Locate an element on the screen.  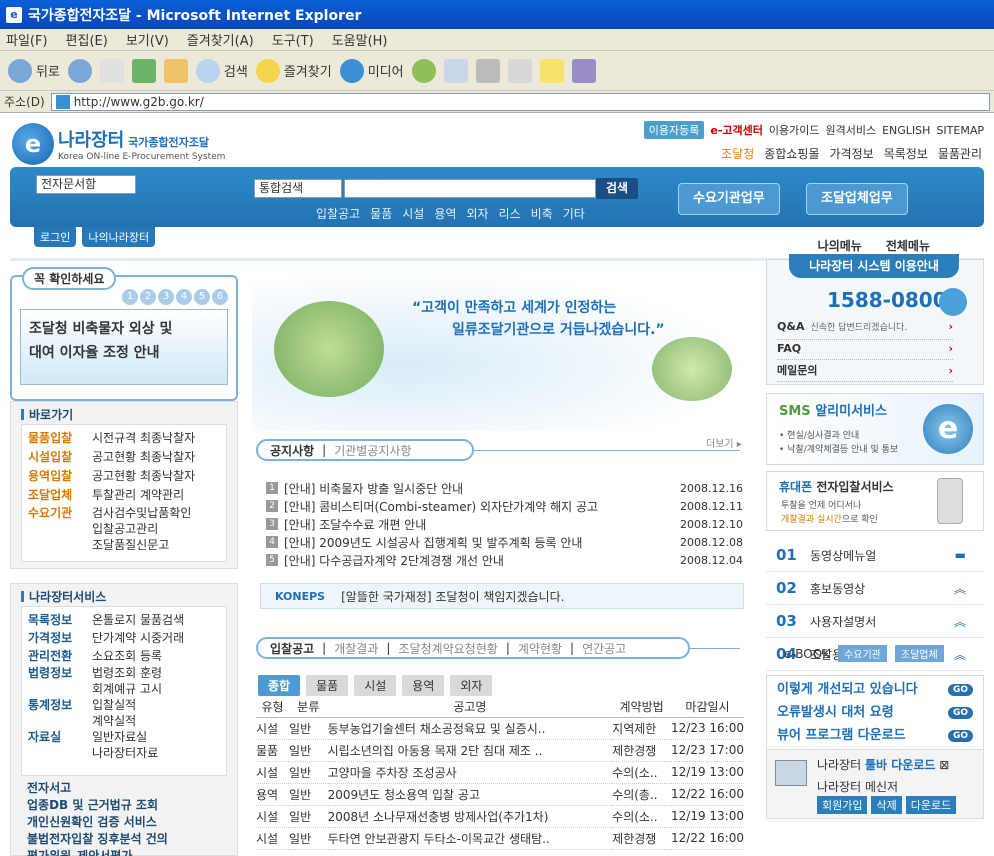
link-improvements: 이렇게 개선되고 있습니다 GO is located at coordinates (875, 689).